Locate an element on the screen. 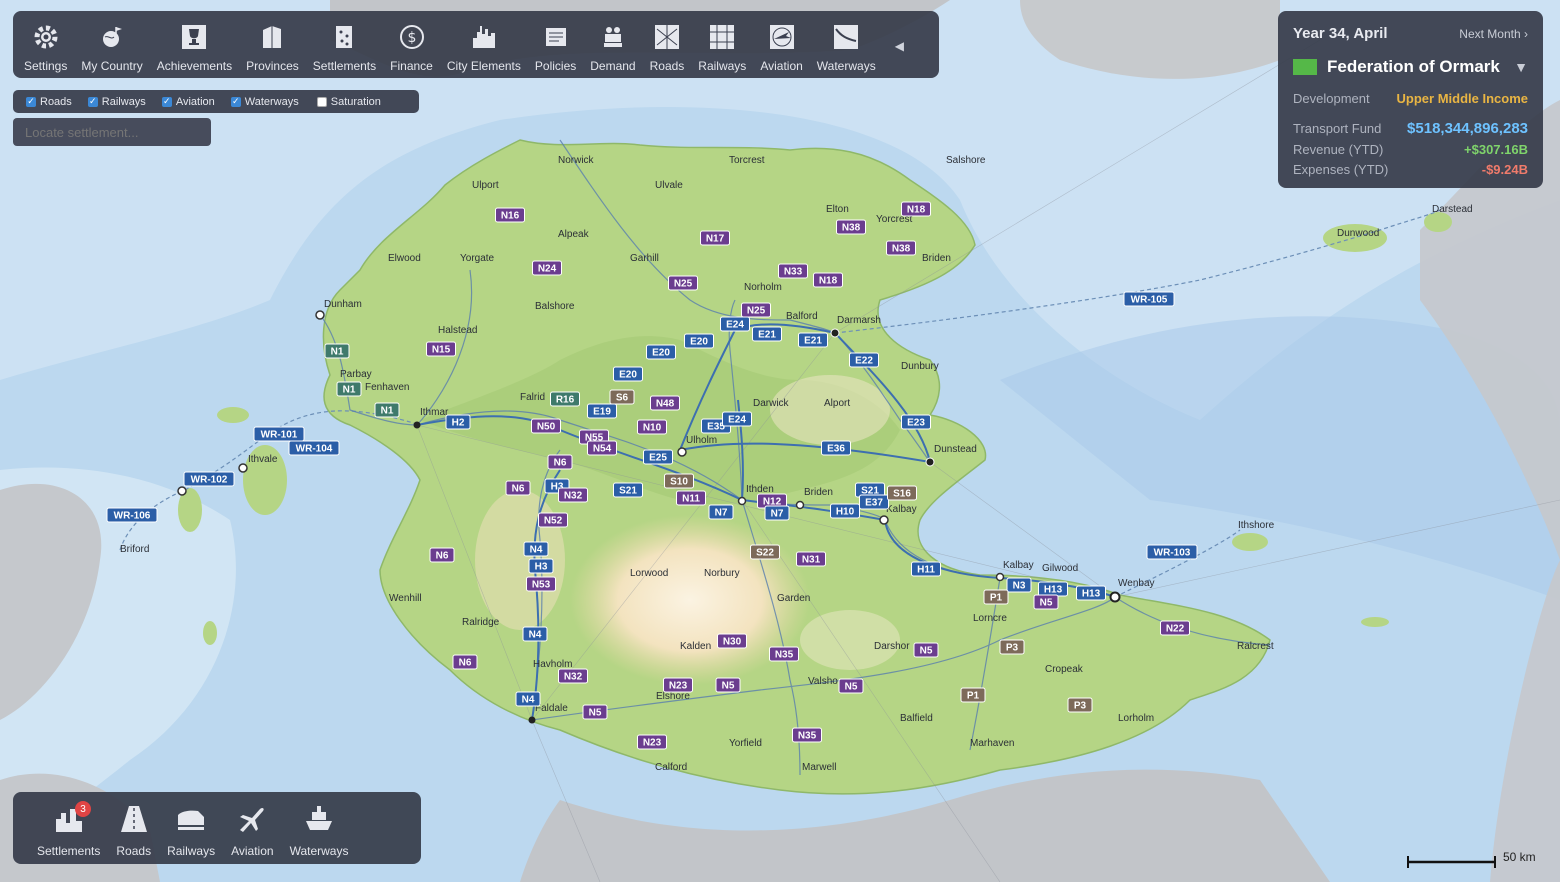  route-marker: H2 is located at coordinates (458, 422).